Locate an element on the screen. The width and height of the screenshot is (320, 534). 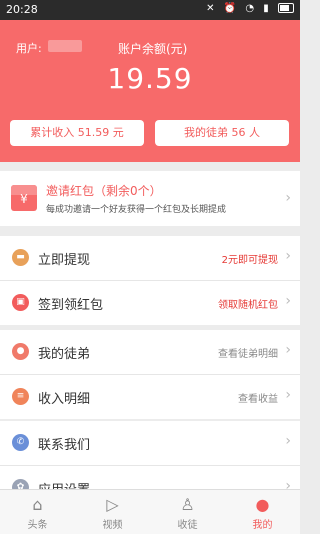
list-icon: ≡ is located at coordinates (20, 396).